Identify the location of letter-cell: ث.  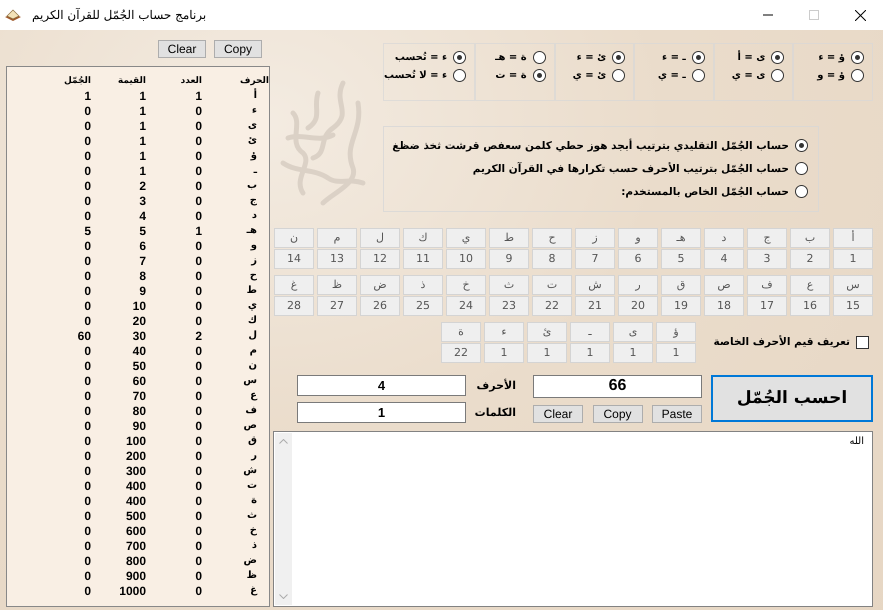
(509, 284).